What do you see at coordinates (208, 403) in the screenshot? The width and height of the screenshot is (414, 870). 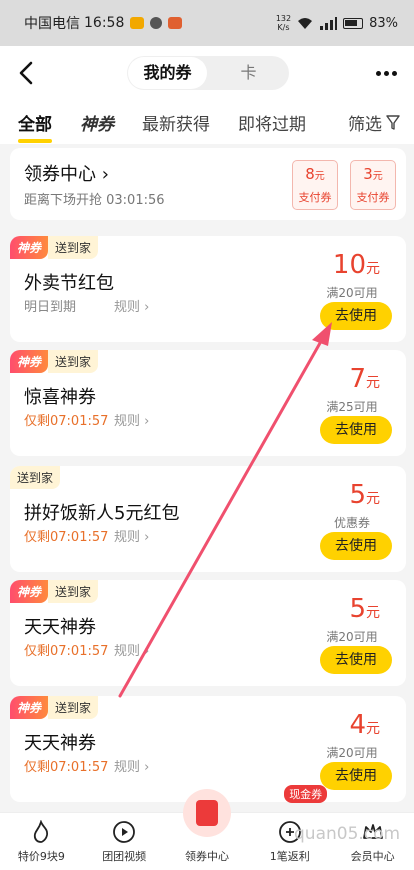 I see `coupon-card: 神券 送到家 惊喜神券 仅剩07:01:57 规则 › 7元 满25可用 去使用` at bounding box center [208, 403].